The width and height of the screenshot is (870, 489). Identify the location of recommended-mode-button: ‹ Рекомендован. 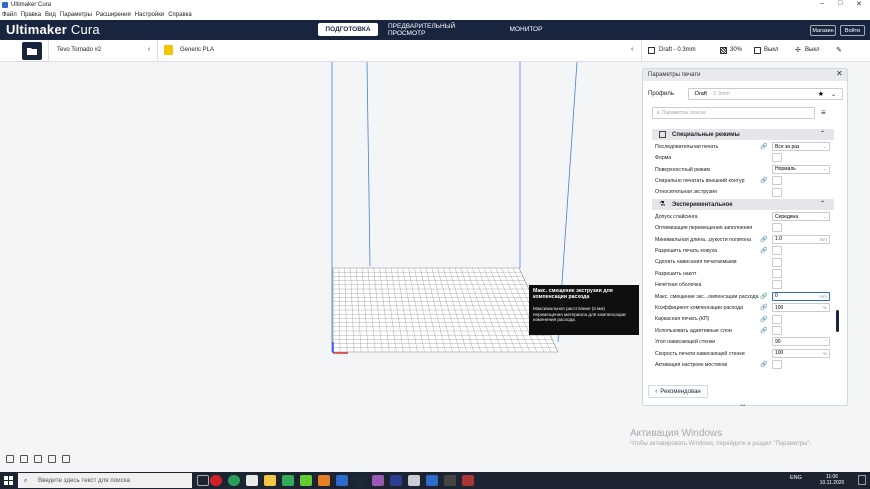
(678, 391).